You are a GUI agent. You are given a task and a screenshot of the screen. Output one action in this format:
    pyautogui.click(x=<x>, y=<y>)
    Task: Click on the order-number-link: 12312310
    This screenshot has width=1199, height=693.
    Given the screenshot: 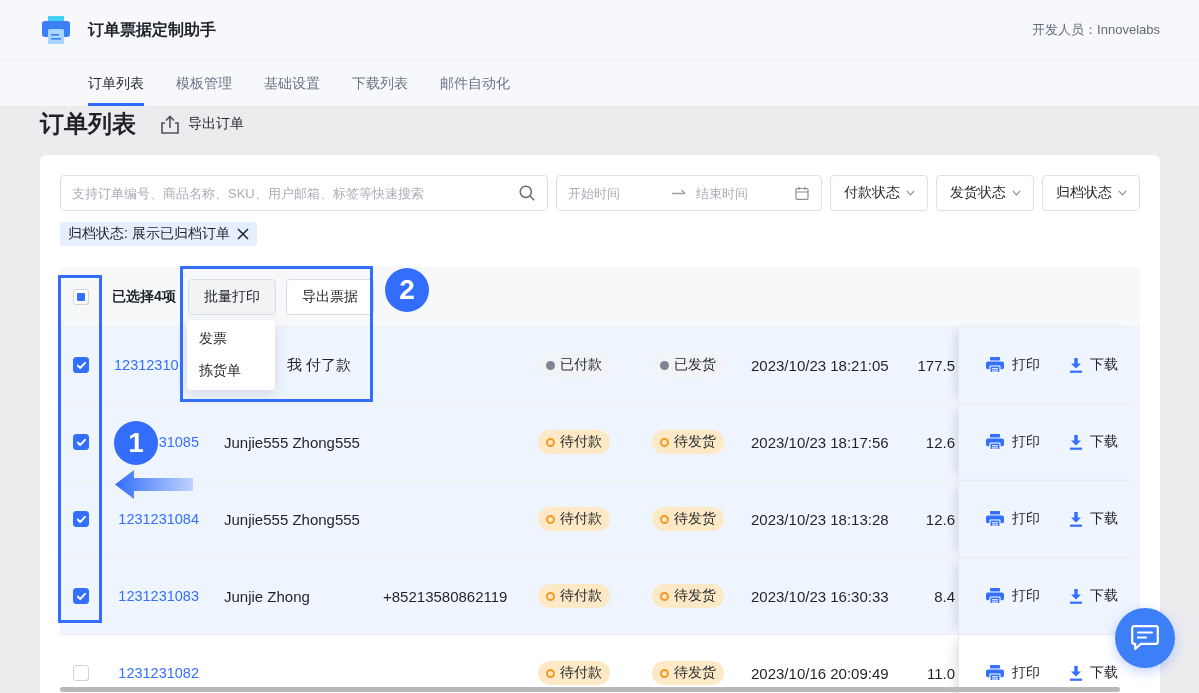 What is the action you would take?
    pyautogui.click(x=146, y=365)
    